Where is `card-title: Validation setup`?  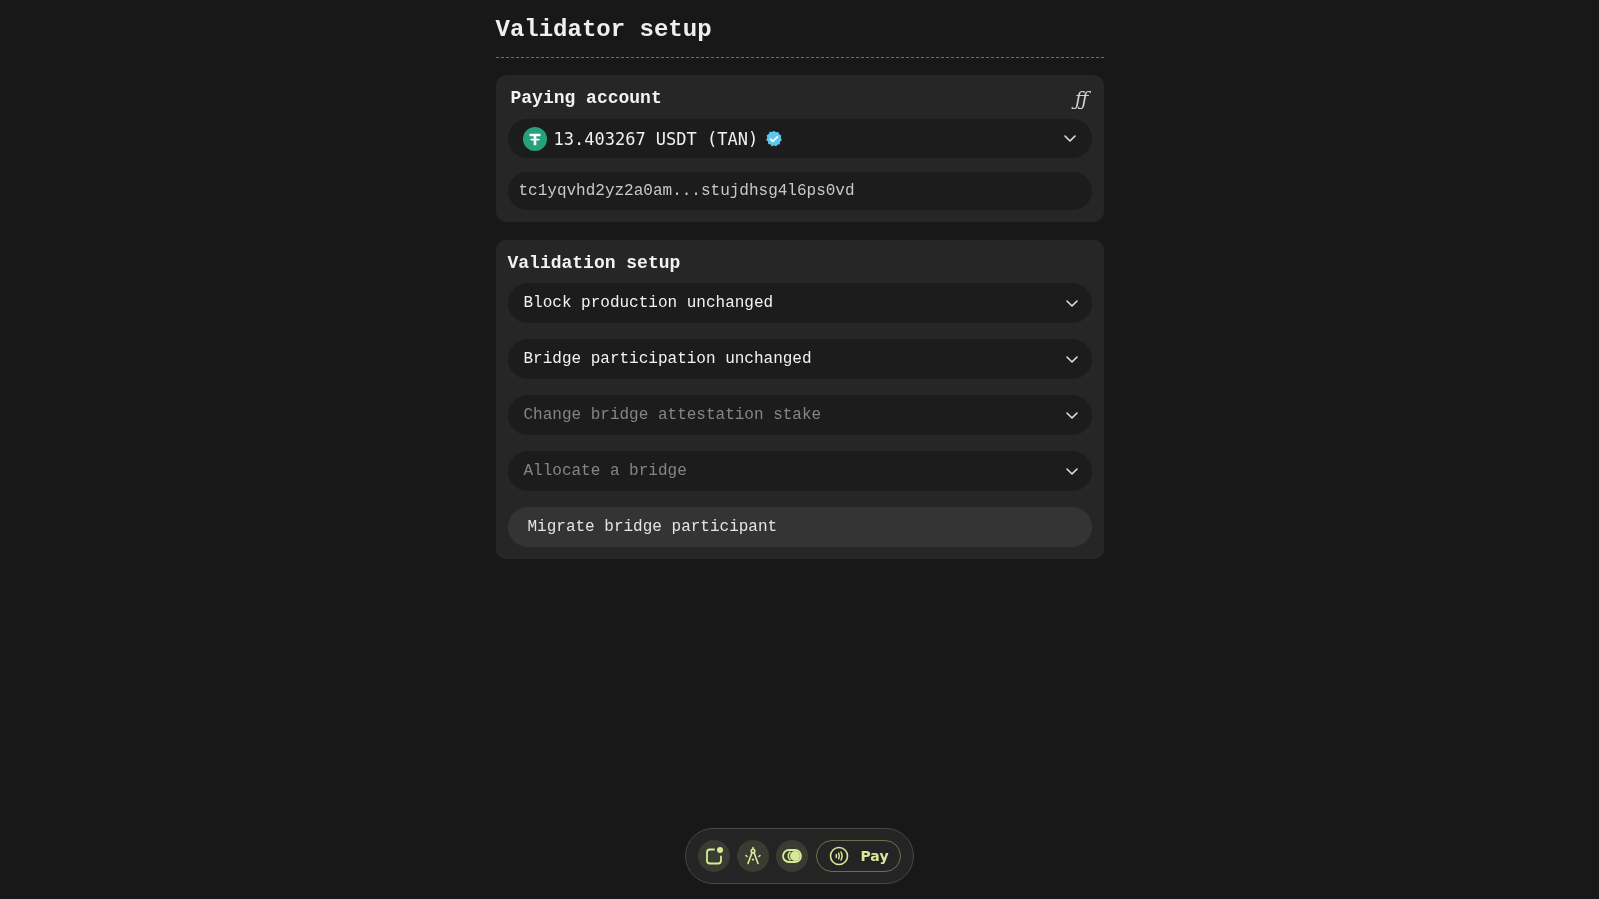
card-title: Validation setup is located at coordinates (594, 263).